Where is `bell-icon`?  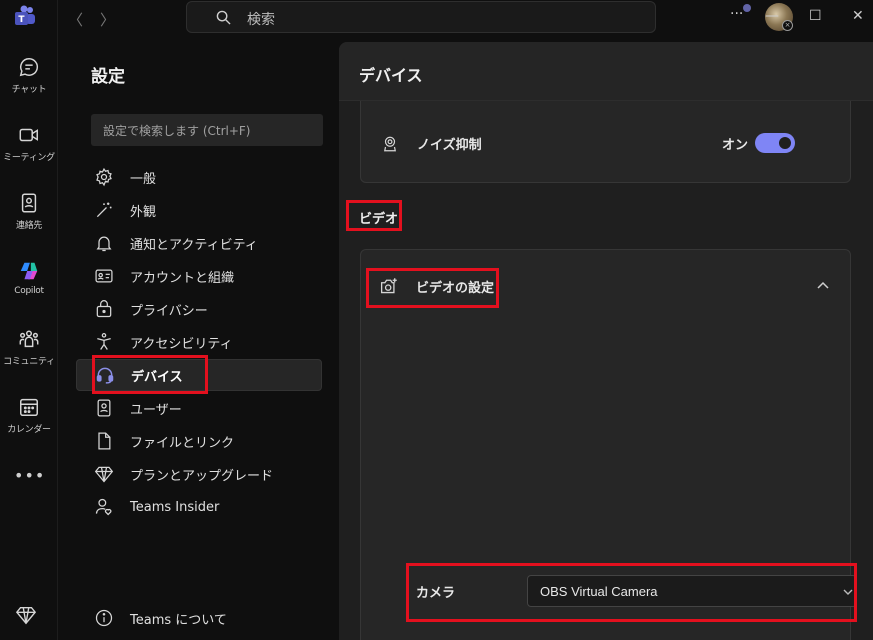
bell-icon is located at coordinates (104, 244).